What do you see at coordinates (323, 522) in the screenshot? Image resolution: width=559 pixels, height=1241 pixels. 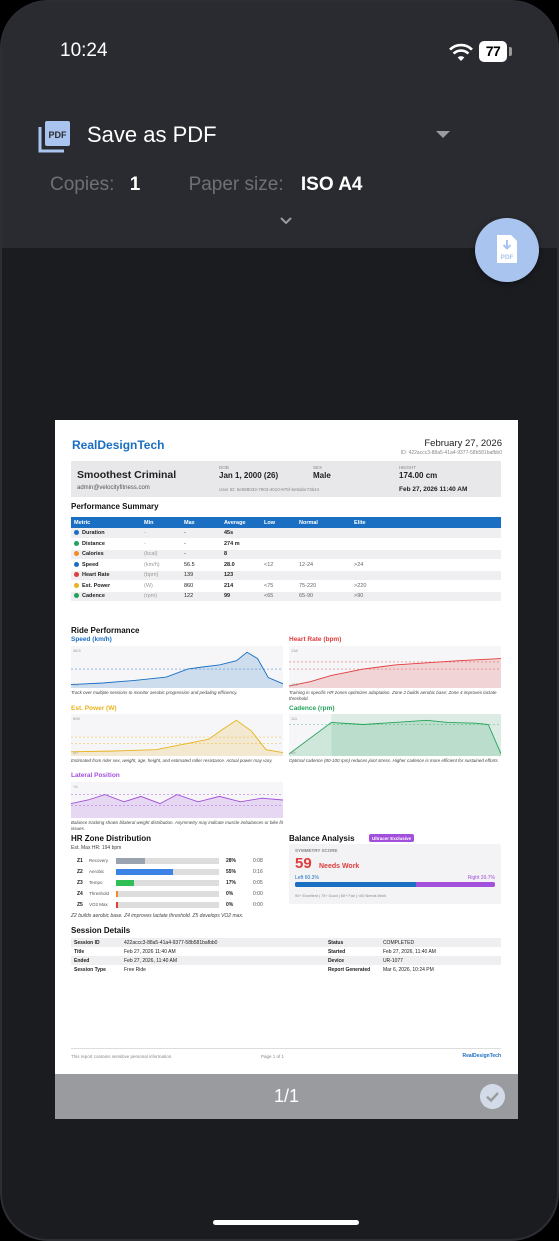 I see `perf-col-header: Normal` at bounding box center [323, 522].